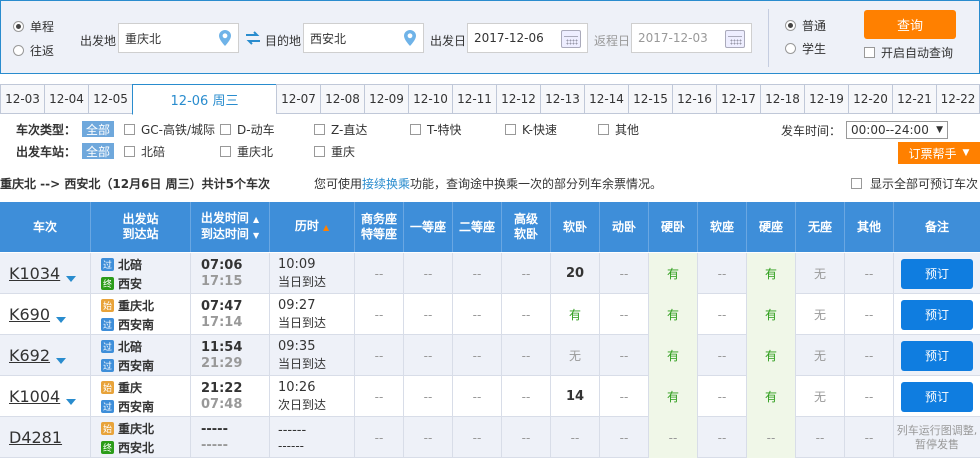 Image resolution: width=980 pixels, height=460 pixels. I want to click on train-code-link: K1034, so click(34, 273).